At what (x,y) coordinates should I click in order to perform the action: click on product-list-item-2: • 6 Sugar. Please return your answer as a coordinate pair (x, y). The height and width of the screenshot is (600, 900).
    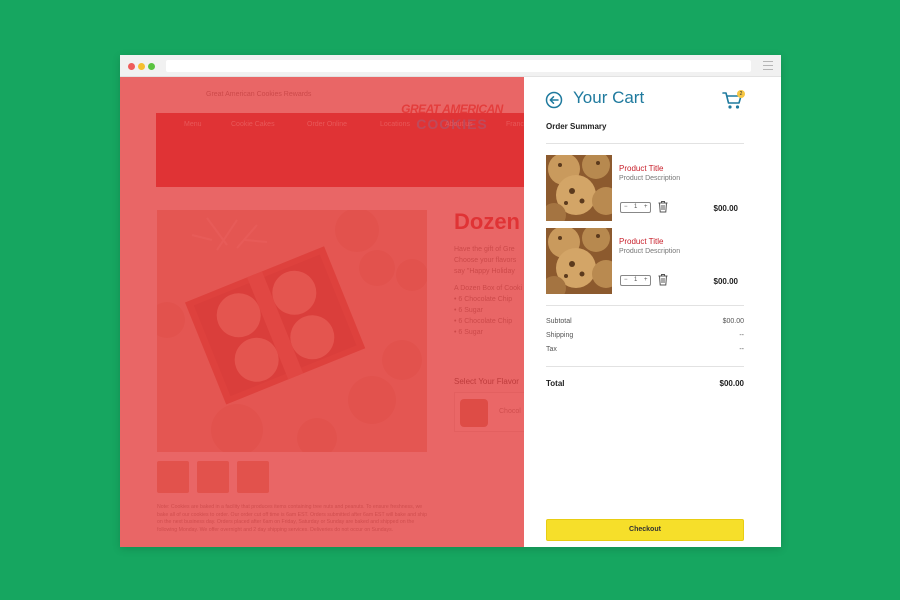
    Looking at the image, I should click on (468, 310).